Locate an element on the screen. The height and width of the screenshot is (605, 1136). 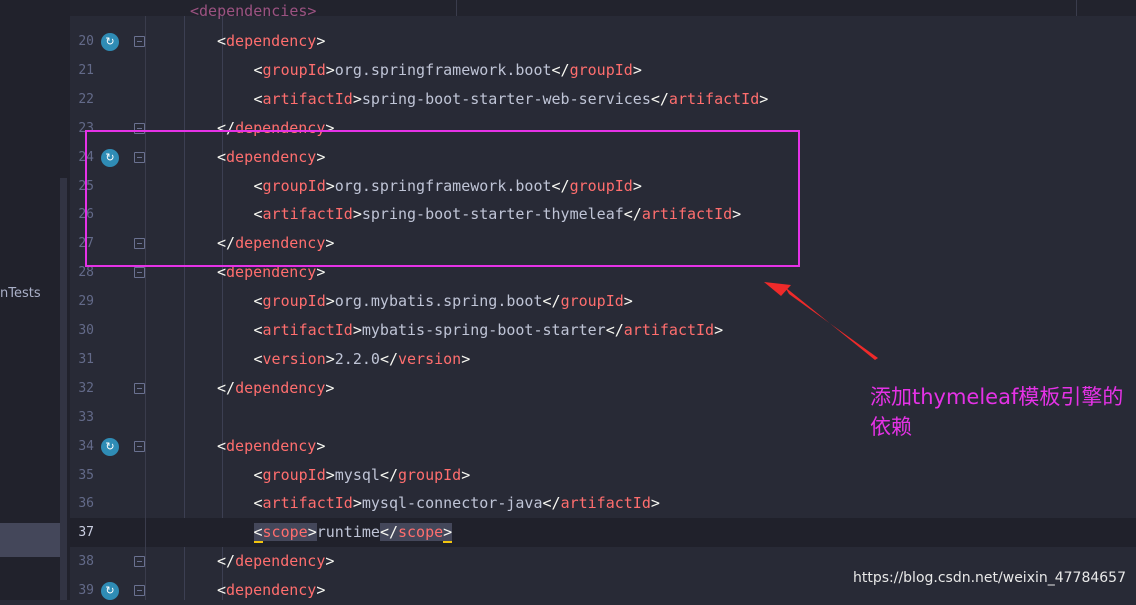
annotation-arrow-icon is located at coordinates (821, 321).